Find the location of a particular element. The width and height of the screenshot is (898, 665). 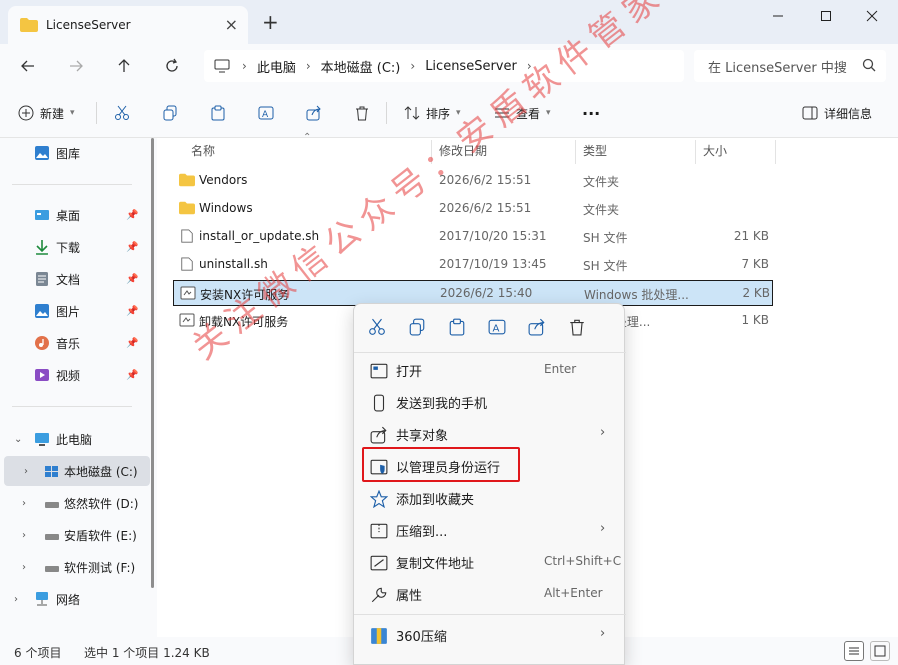

arrow-up-icon is located at coordinates (124, 65).